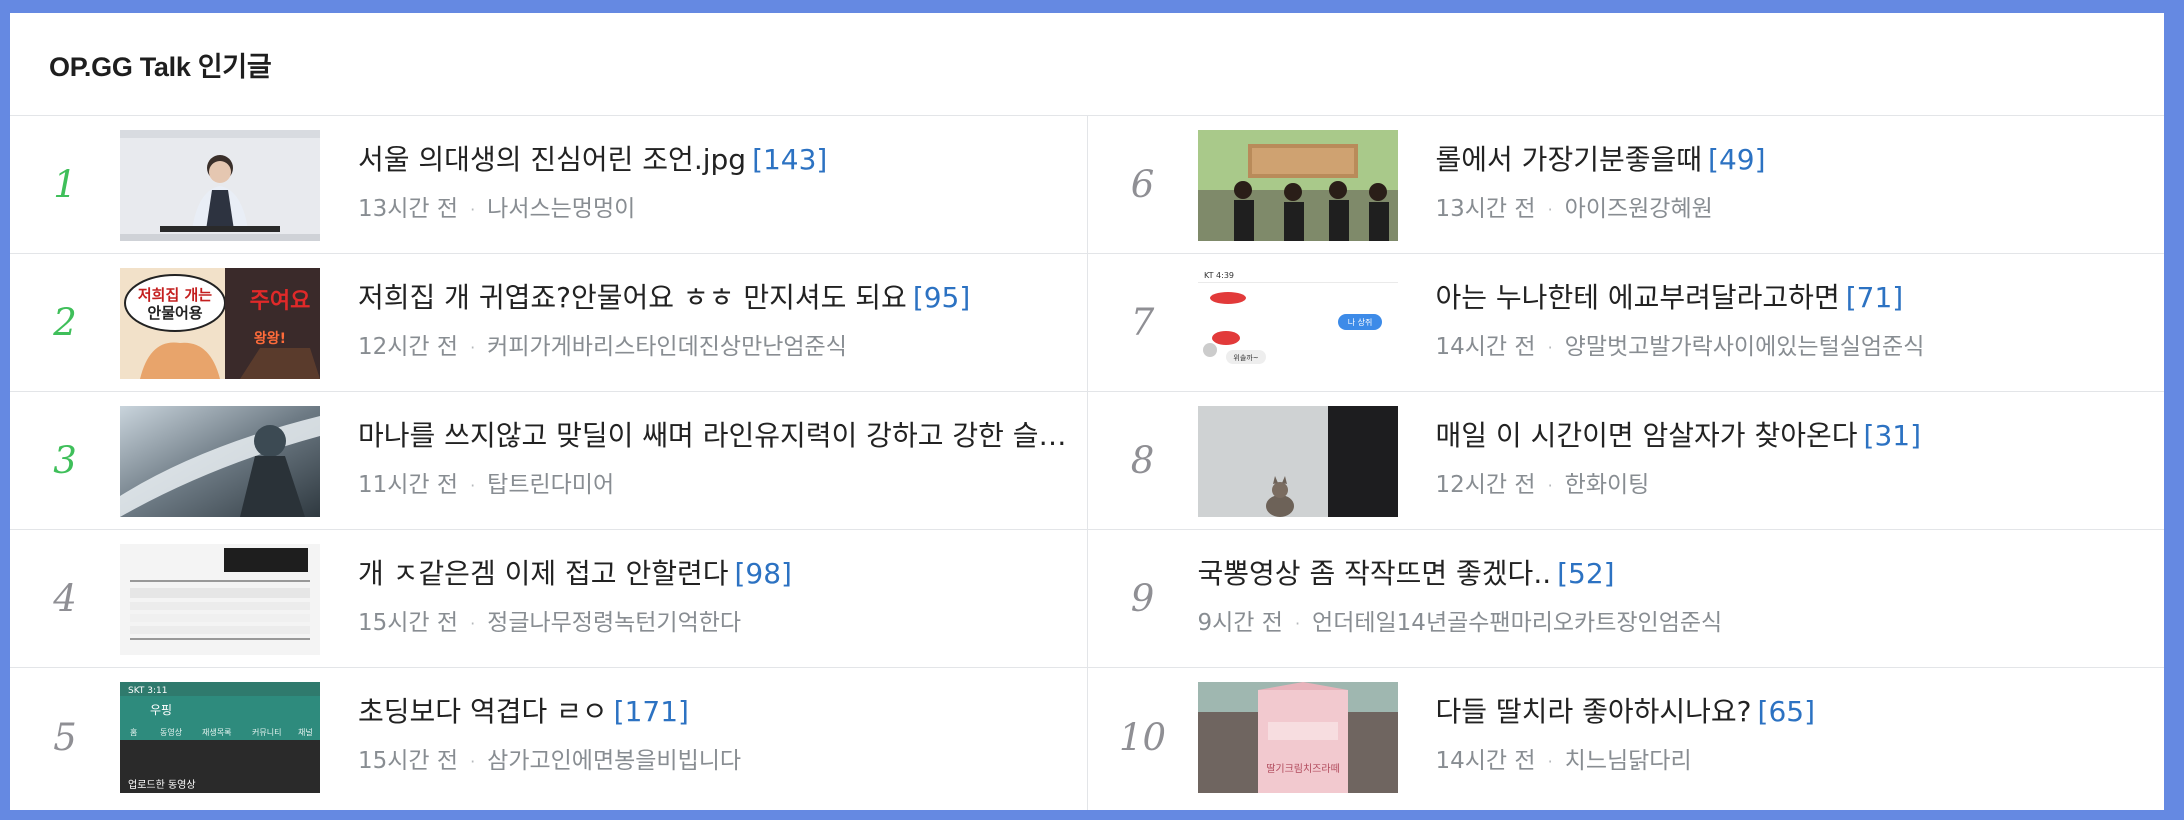 The width and height of the screenshot is (2184, 820). I want to click on post-author: 나서스는멍멍이, so click(561, 209).